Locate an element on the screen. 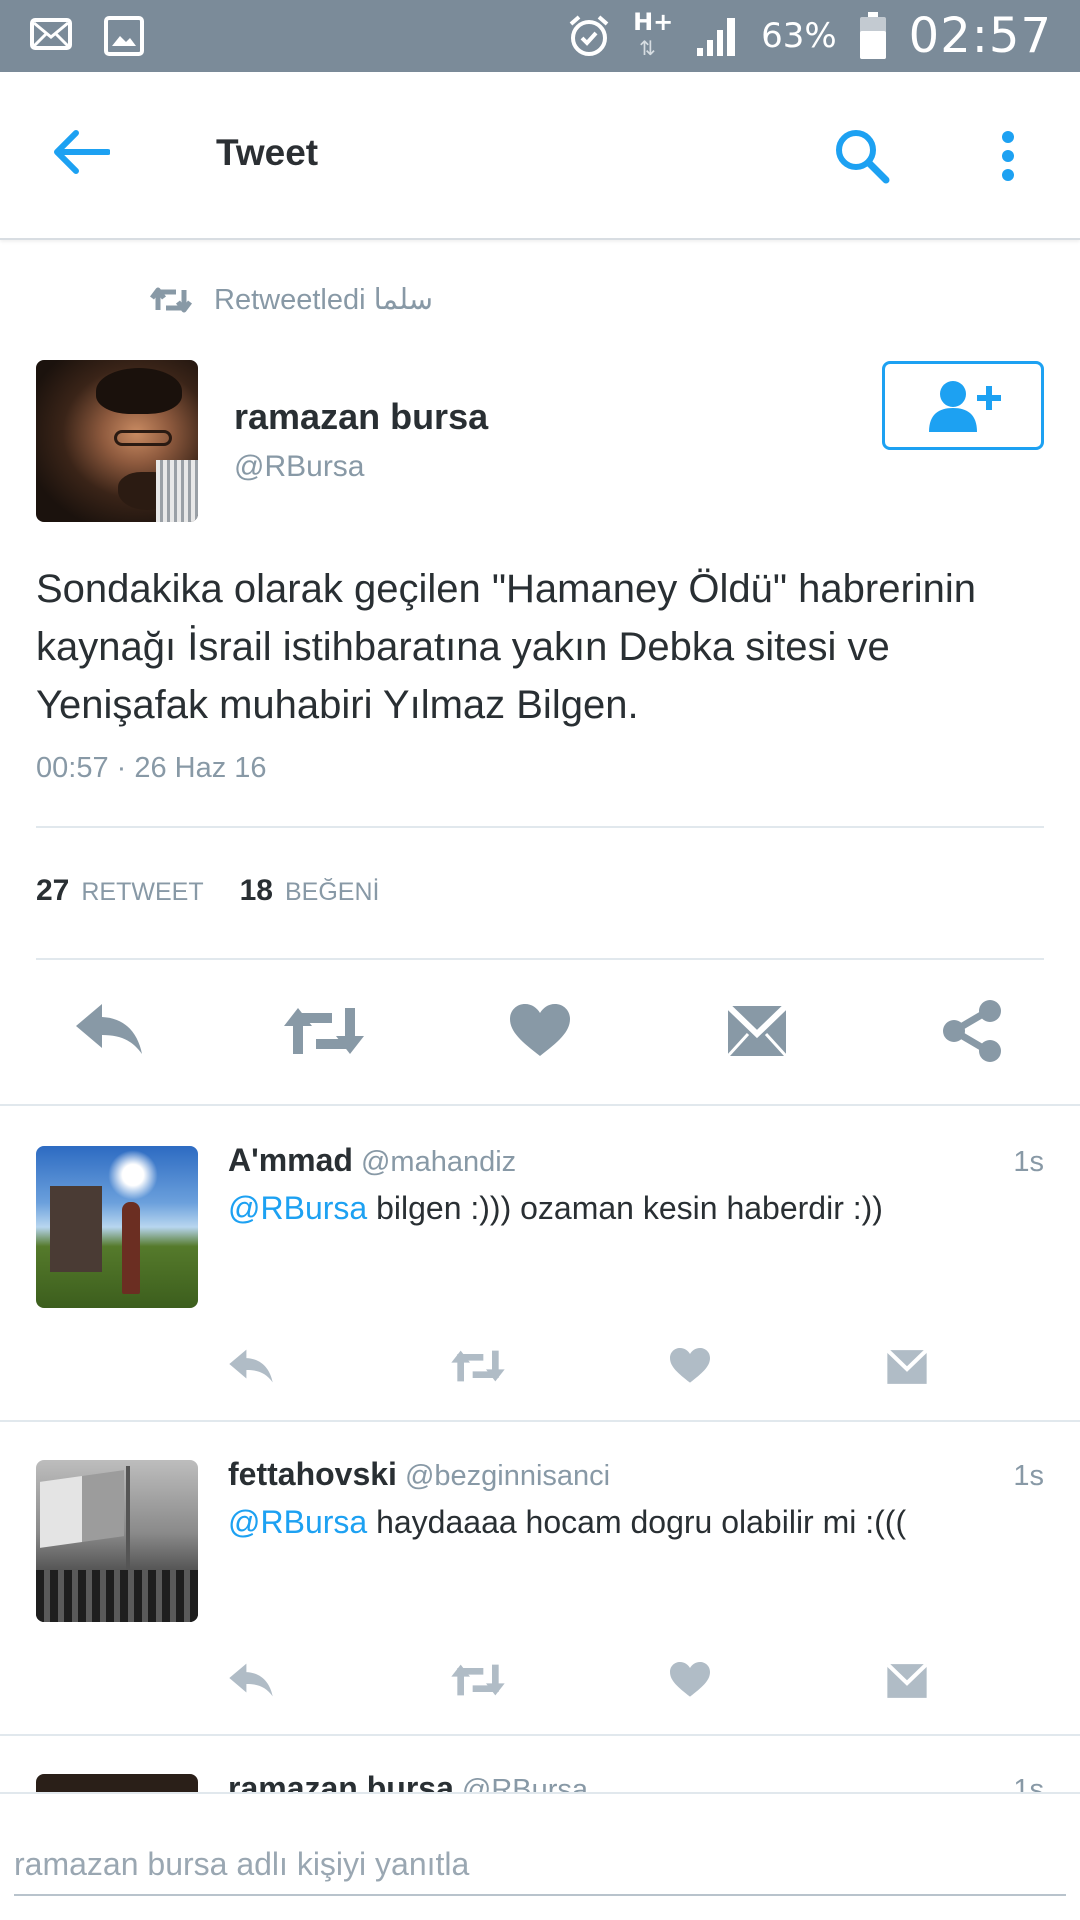  reply-compose-bar is located at coordinates (540, 1856).